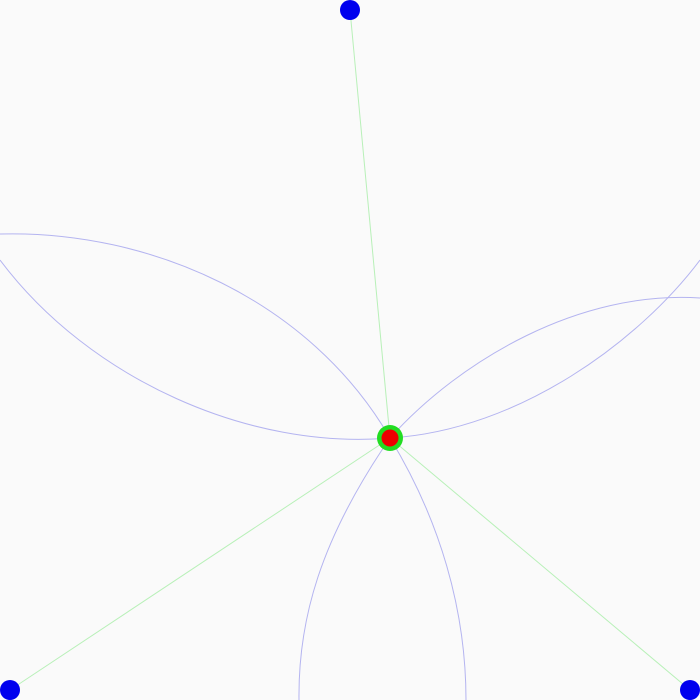 This screenshot has height=700, width=700. Describe the element at coordinates (350, 10) in the screenshot. I see `anchor-node-top` at that location.